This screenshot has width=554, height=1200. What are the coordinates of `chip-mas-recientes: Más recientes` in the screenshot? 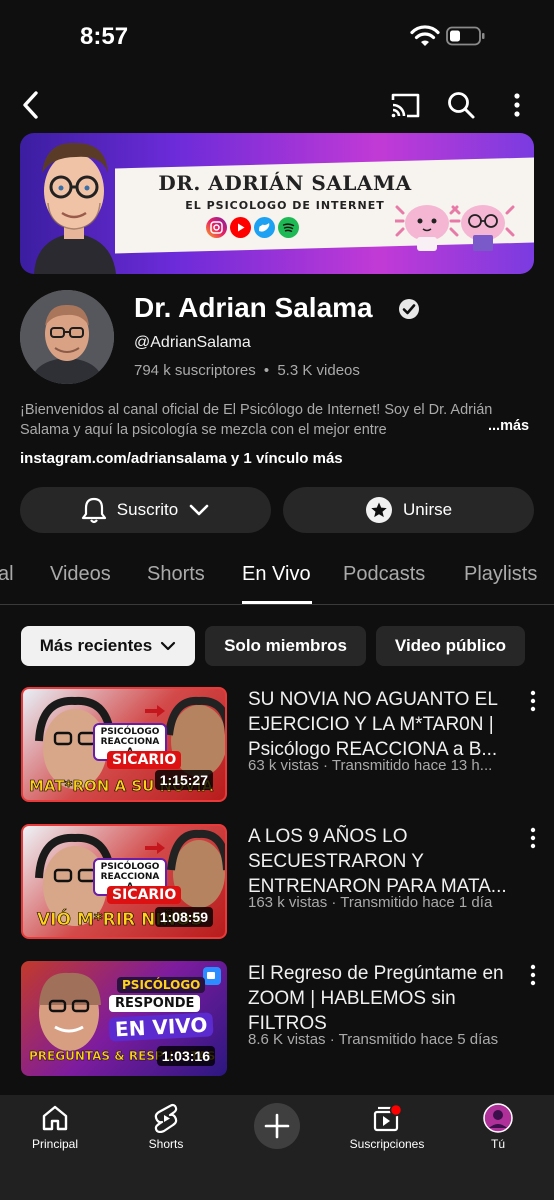 It's located at (108, 646).